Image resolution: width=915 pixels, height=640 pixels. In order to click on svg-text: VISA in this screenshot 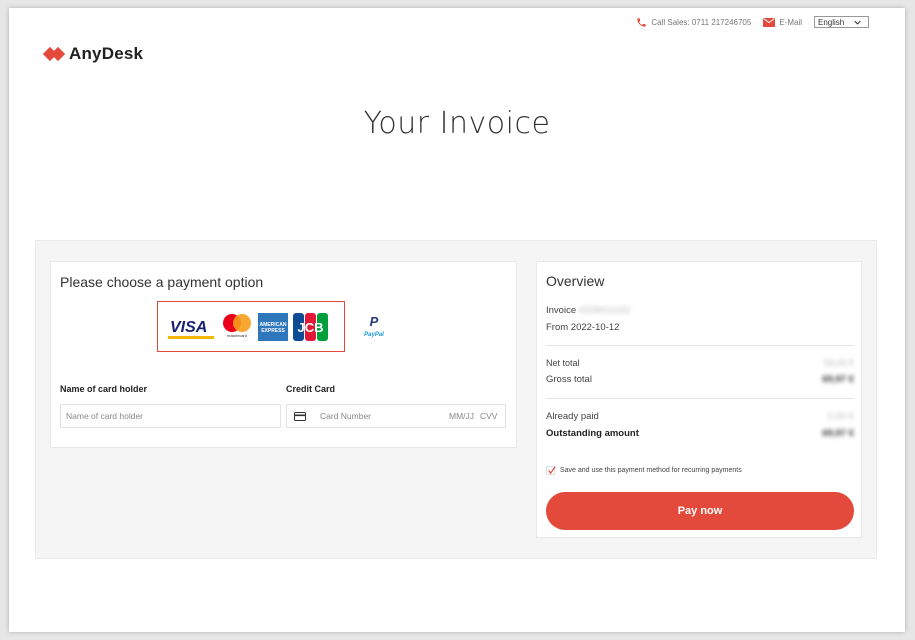, I will do `click(188, 327)`.